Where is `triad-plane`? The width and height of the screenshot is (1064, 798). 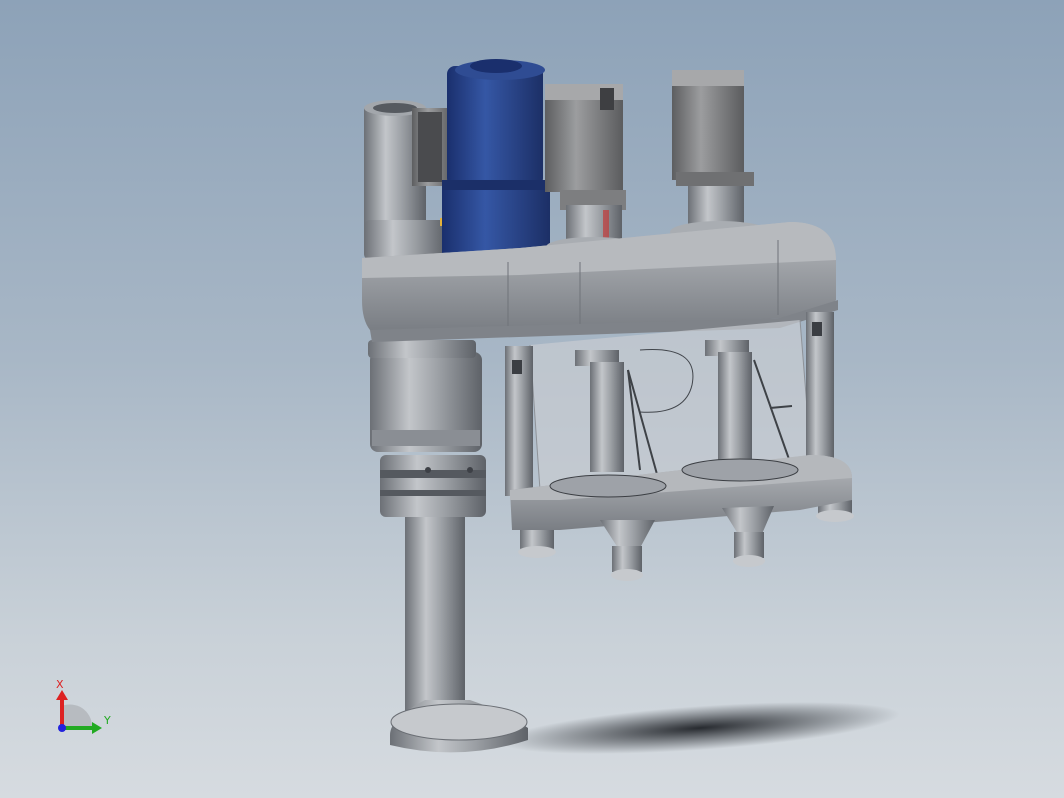
triad-plane is located at coordinates (77, 715).